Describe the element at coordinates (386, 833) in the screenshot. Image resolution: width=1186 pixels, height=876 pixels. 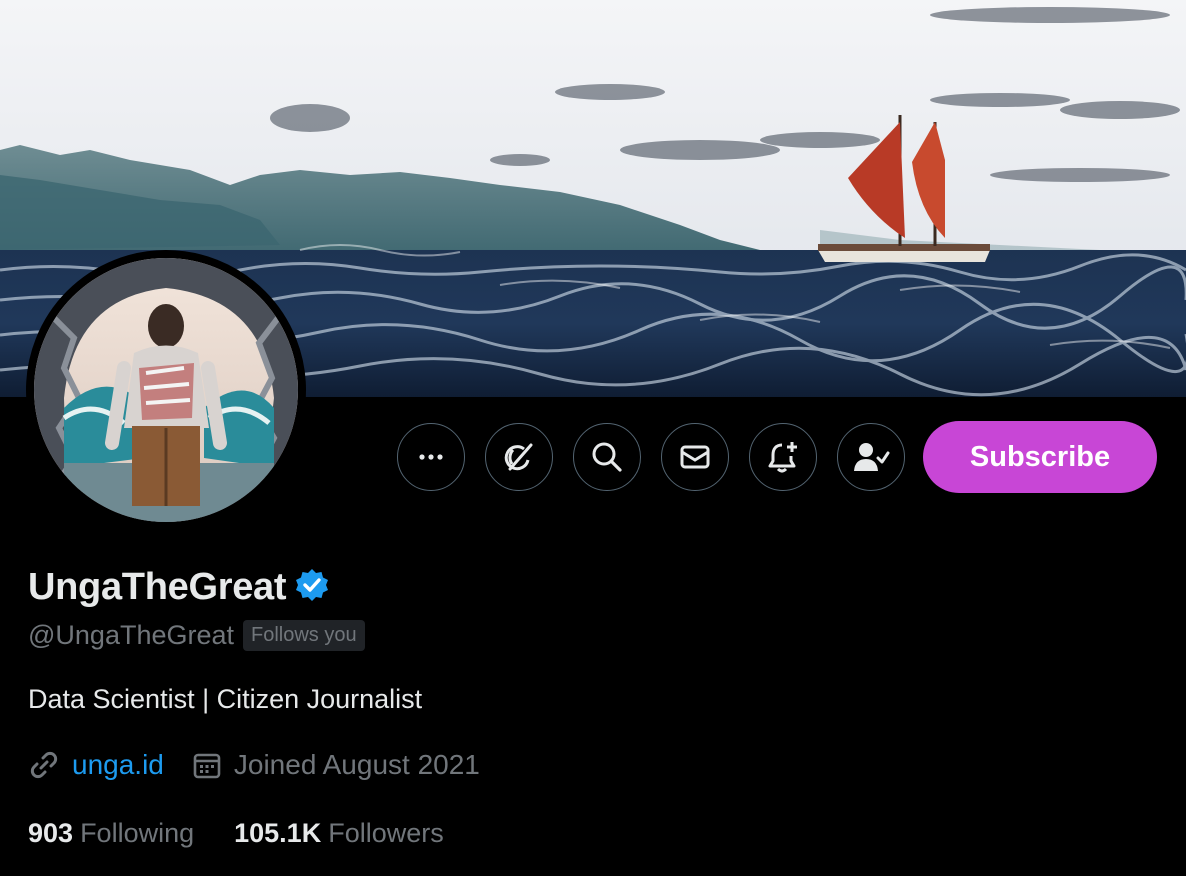
I see `followers-label: Followers` at that location.